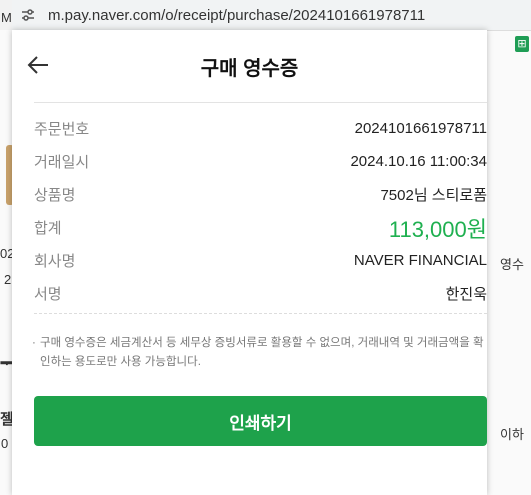 The height and width of the screenshot is (495, 531). I want to click on bg-snippet: 영수, so click(512, 264).